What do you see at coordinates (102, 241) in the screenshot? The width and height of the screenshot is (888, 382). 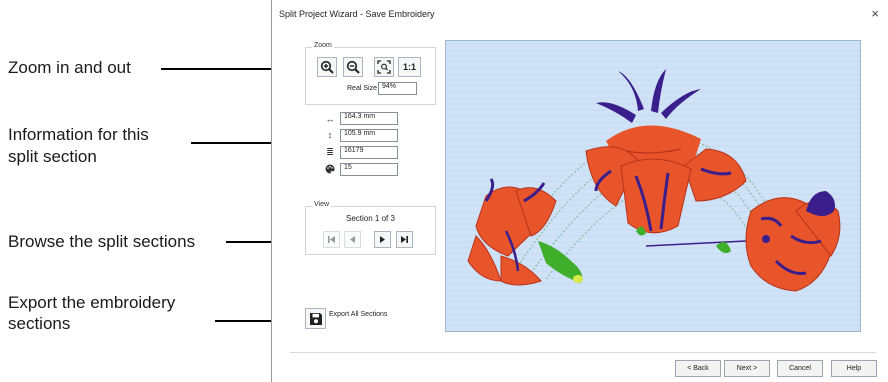 I see `callout-browse: Browse the split sections` at bounding box center [102, 241].